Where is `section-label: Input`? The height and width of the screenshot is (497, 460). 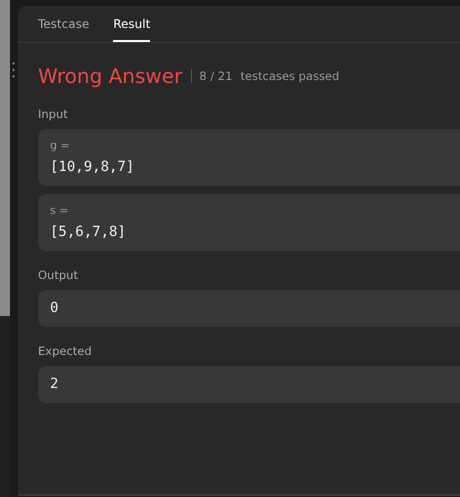 section-label: Input is located at coordinates (53, 114).